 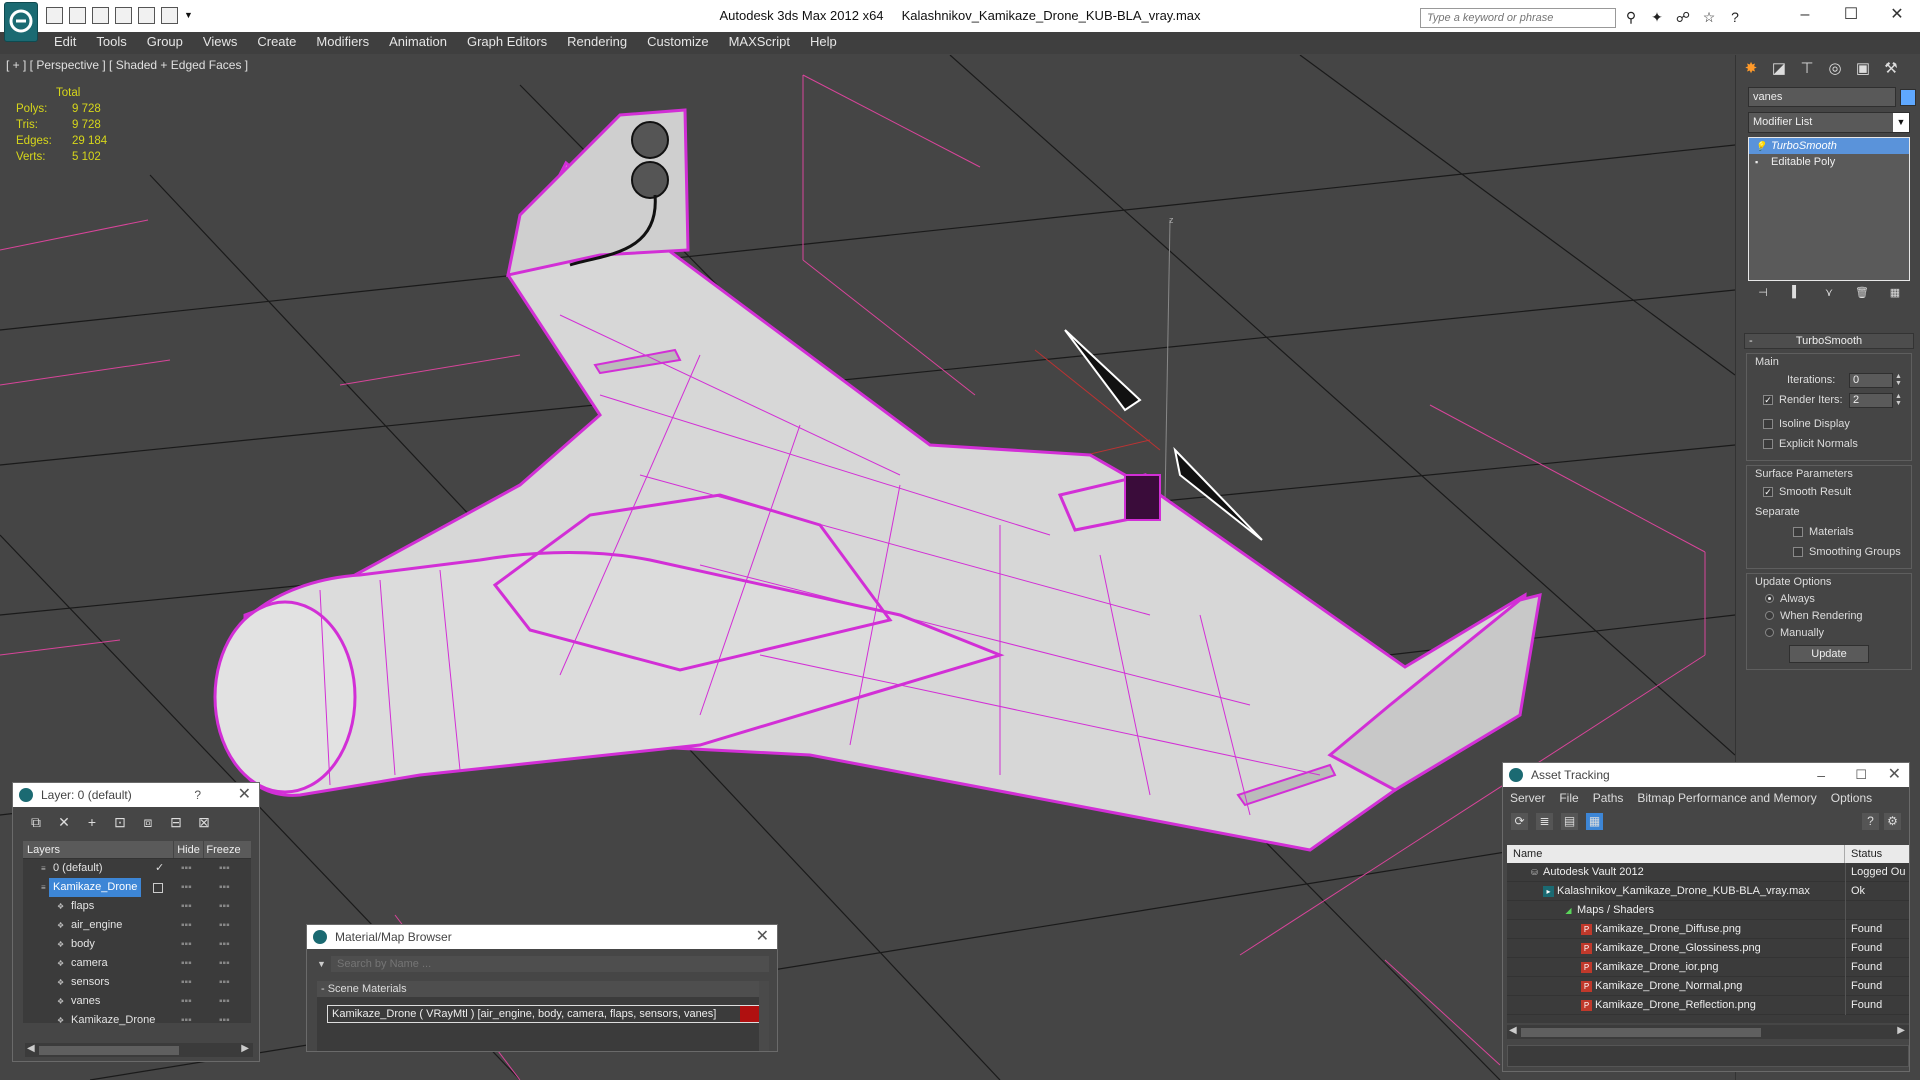 I want to click on object-row: ❖ camera ▪▪▪ ▪▪▪, so click(x=137, y=963).